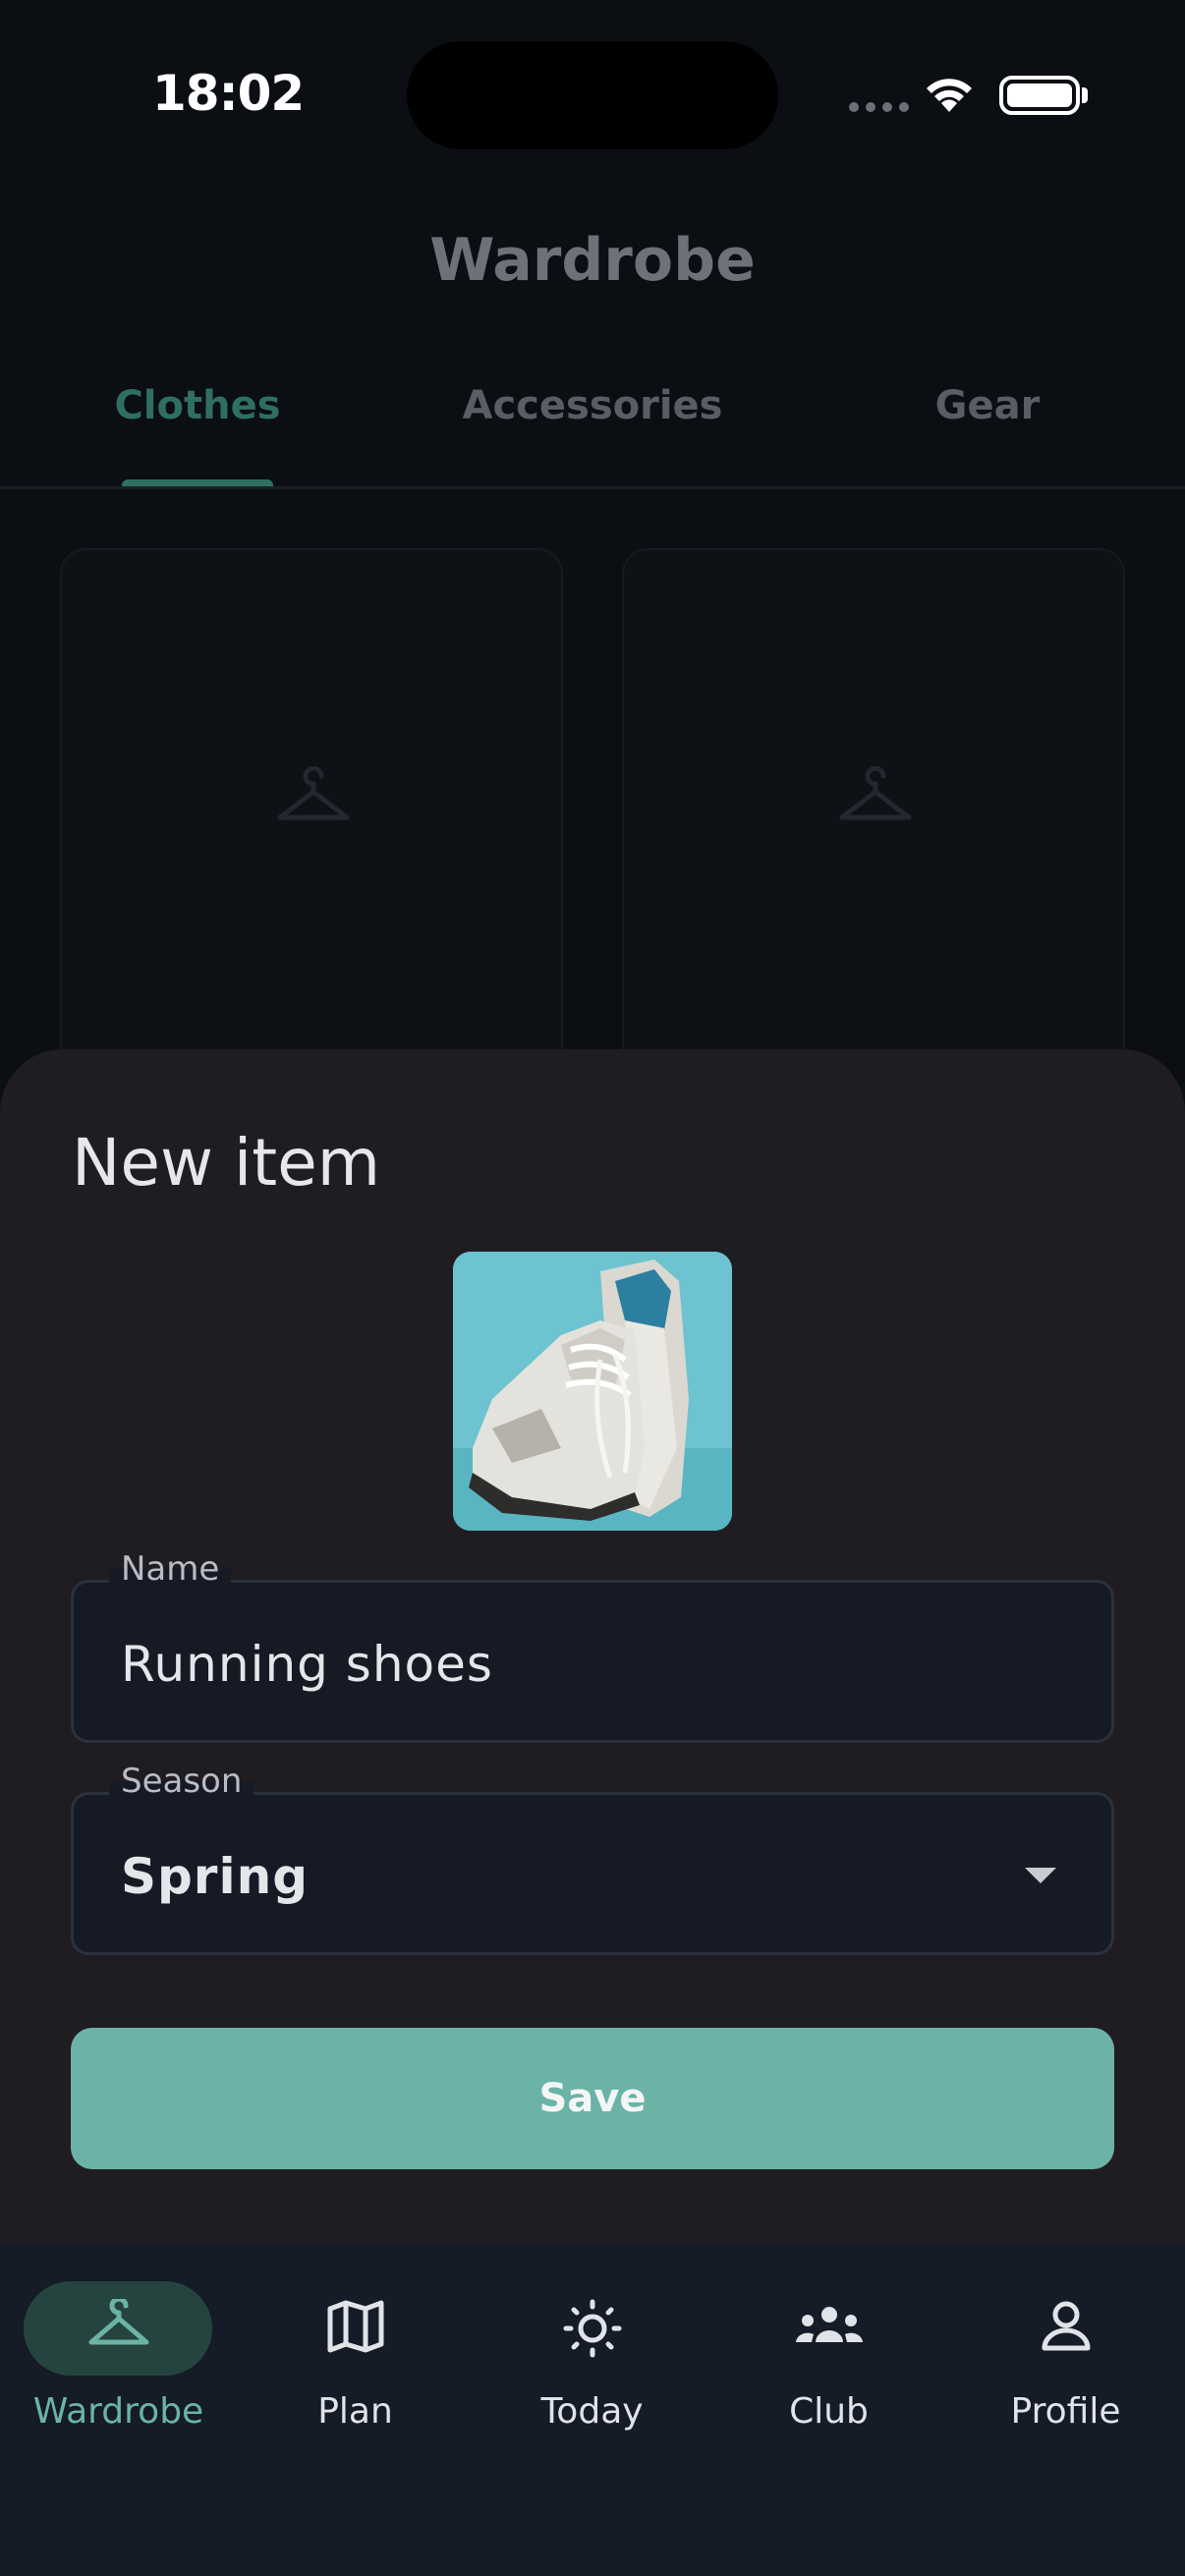  Describe the element at coordinates (879, 107) in the screenshot. I see `cellular-signal-icon` at that location.